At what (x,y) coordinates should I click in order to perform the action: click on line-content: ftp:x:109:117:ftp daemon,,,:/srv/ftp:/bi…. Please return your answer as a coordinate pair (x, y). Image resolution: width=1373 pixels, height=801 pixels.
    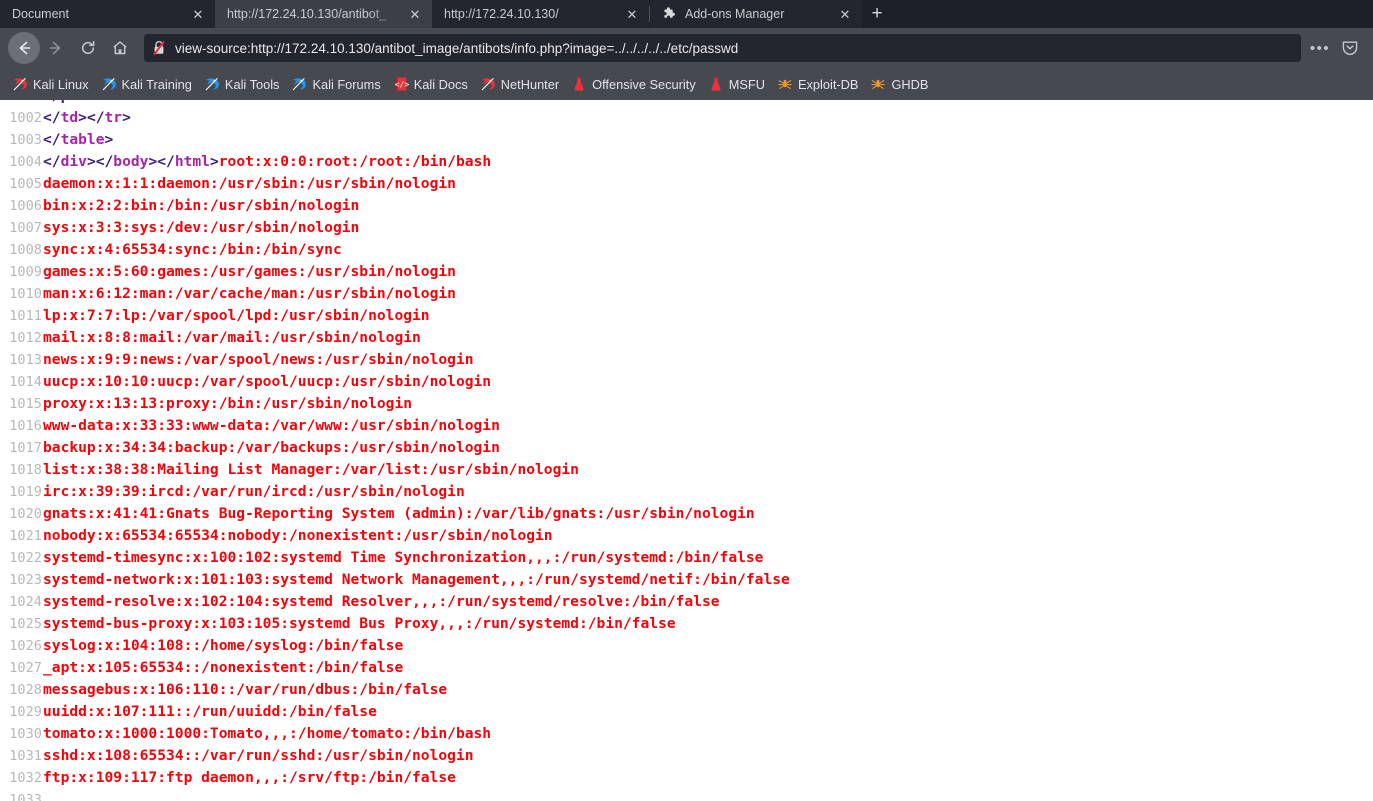
    Looking at the image, I should click on (708, 778).